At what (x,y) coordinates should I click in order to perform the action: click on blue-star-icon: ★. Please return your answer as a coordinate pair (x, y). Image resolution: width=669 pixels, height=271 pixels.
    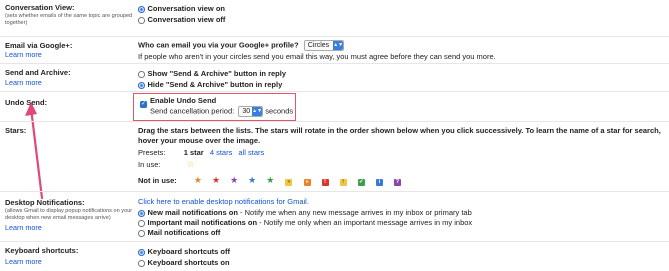
    Looking at the image, I should click on (252, 180).